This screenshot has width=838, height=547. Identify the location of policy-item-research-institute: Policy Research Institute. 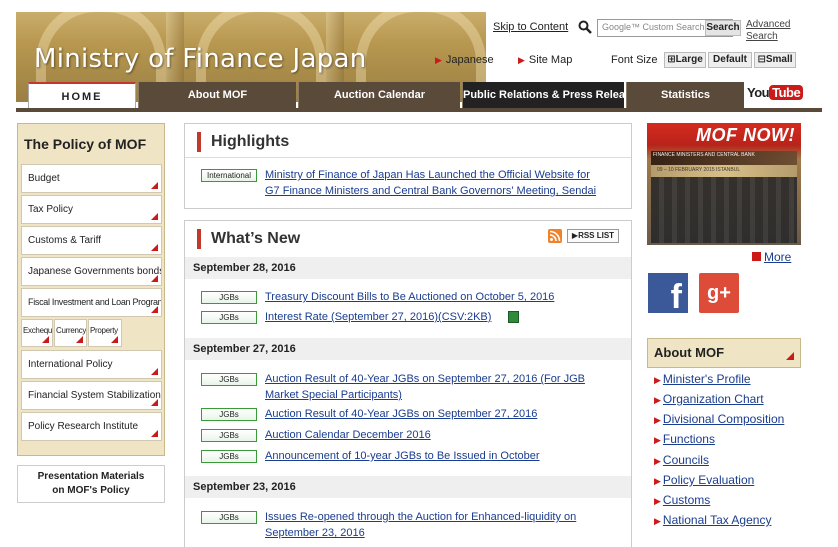
(91, 426).